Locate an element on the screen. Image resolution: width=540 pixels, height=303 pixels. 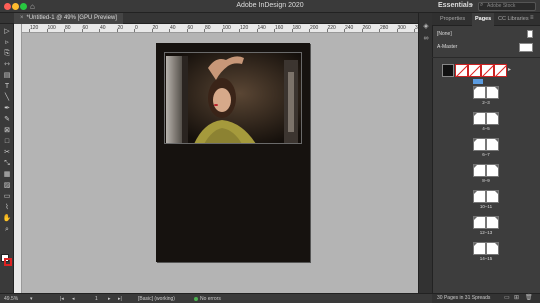
master-a-thumbnail is located at coordinates (526, 47).